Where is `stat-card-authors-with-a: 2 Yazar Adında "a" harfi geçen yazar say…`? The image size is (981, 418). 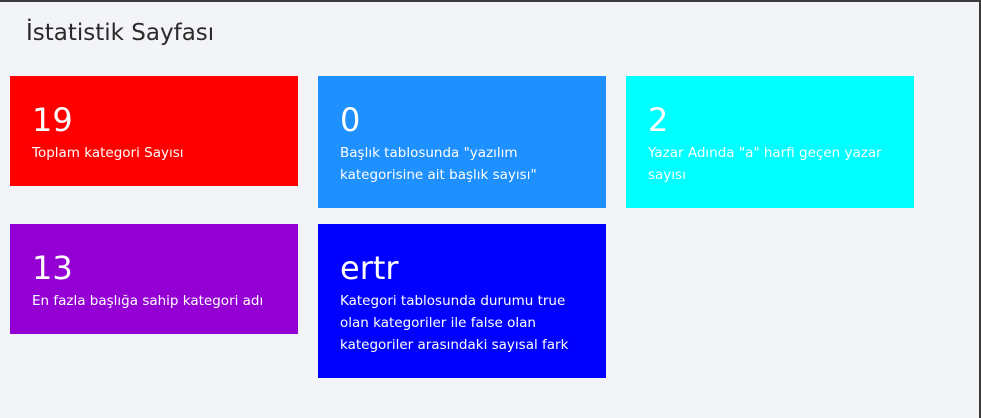
stat-card-authors-with-a: 2 Yazar Adında "a" harfi geçen yazar say… is located at coordinates (770, 142).